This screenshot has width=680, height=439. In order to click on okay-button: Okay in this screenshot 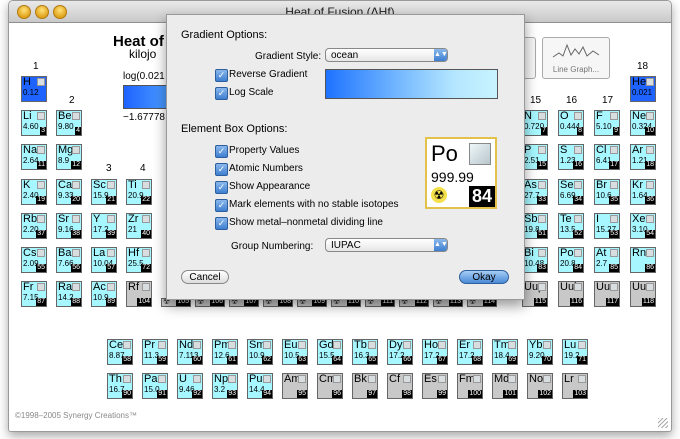, I will do `click(484, 277)`.